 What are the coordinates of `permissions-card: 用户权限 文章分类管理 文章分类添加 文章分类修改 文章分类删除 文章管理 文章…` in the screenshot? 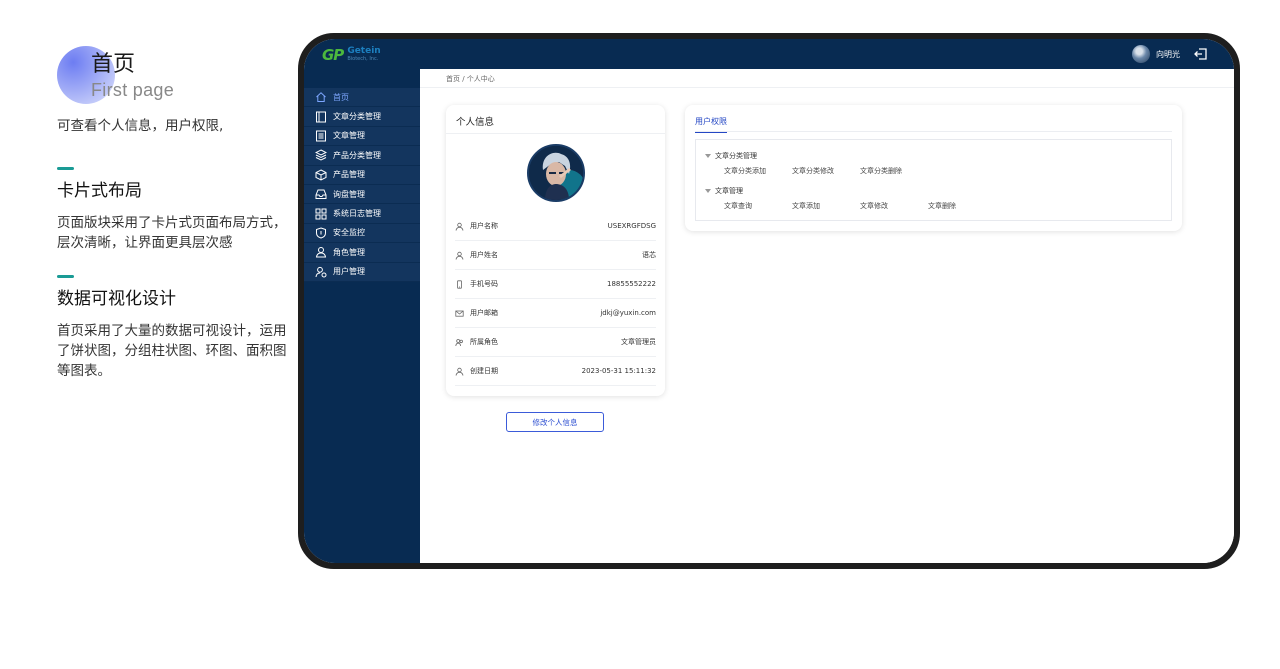 It's located at (933, 168).